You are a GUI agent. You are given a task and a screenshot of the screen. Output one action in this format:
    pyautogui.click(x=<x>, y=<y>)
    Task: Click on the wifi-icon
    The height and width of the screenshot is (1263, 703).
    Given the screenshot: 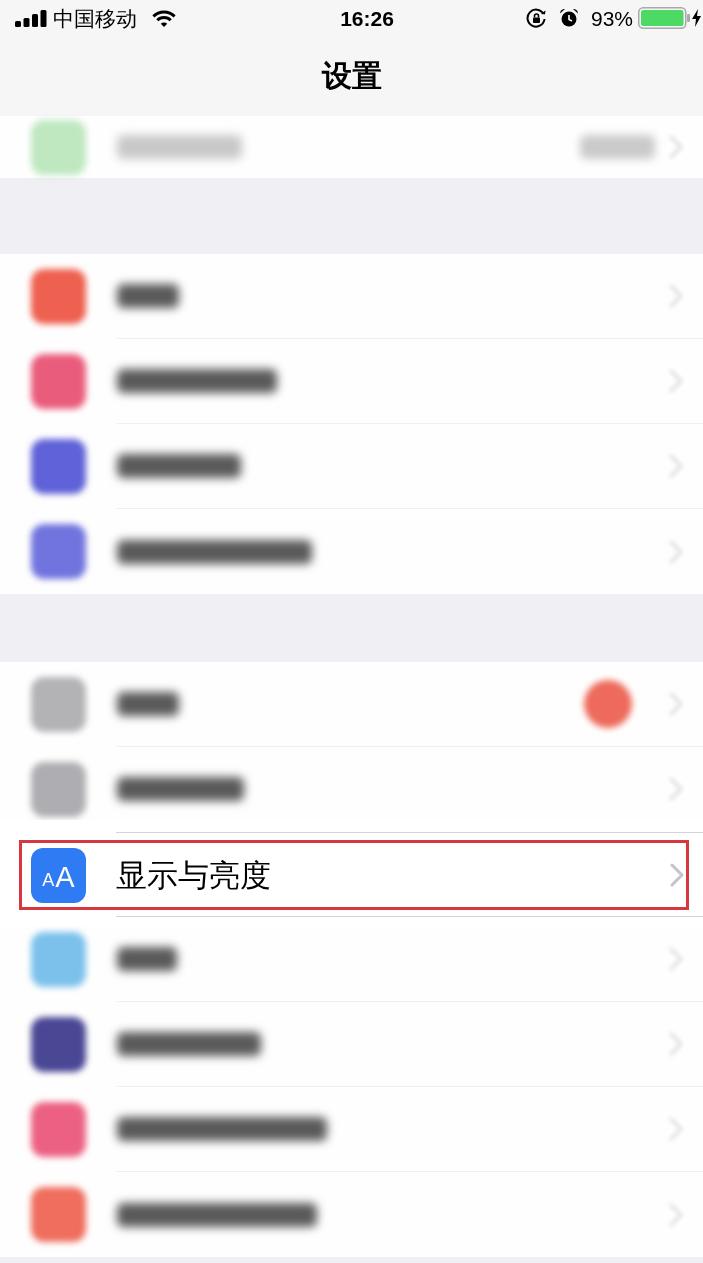 What is the action you would take?
    pyautogui.click(x=164, y=18)
    